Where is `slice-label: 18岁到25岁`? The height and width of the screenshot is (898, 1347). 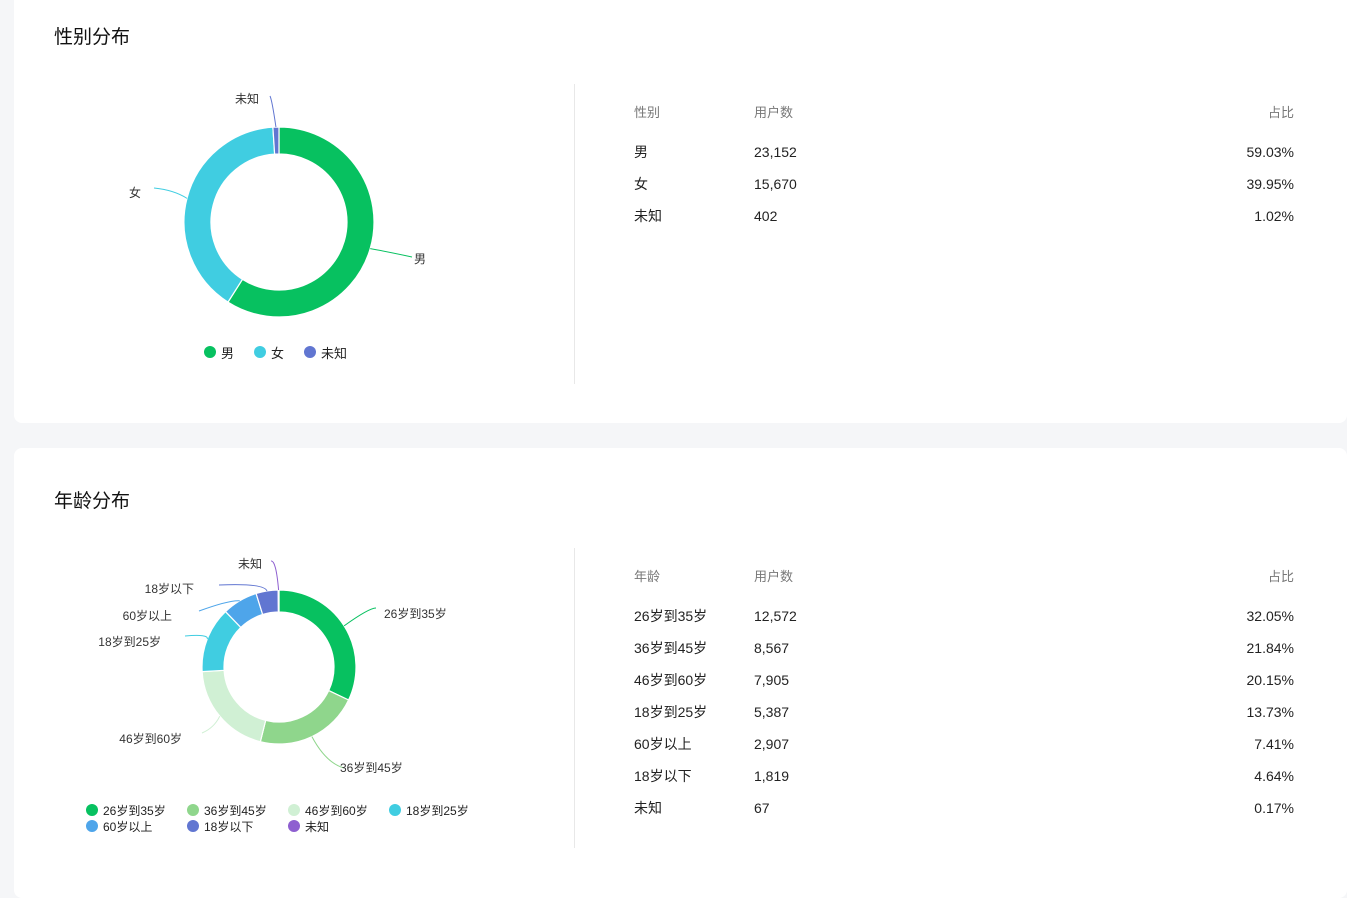 slice-label: 18岁到25岁 is located at coordinates (129, 641).